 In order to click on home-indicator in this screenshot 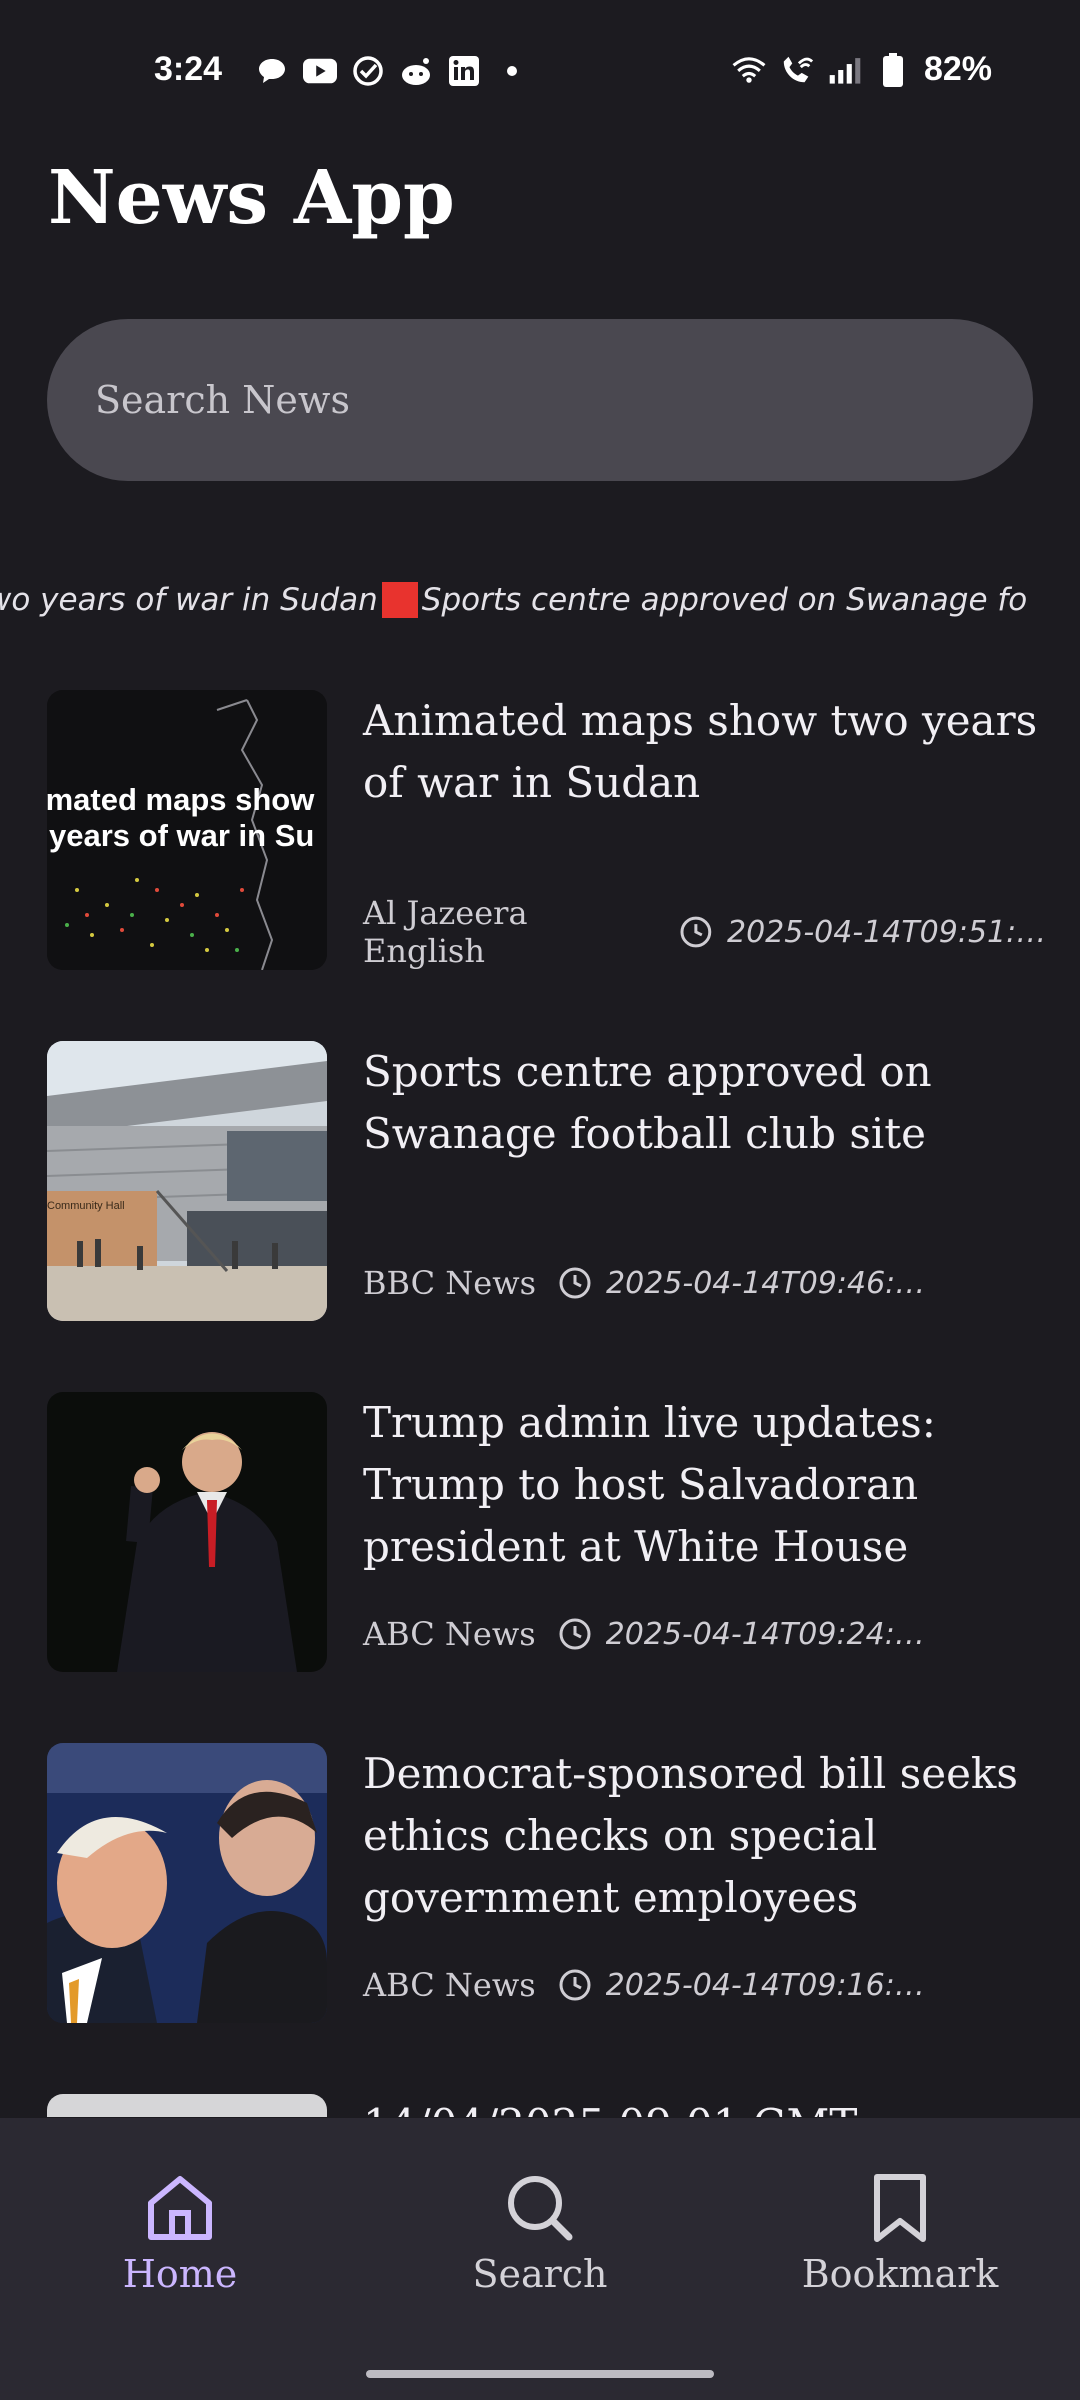, I will do `click(540, 2374)`.